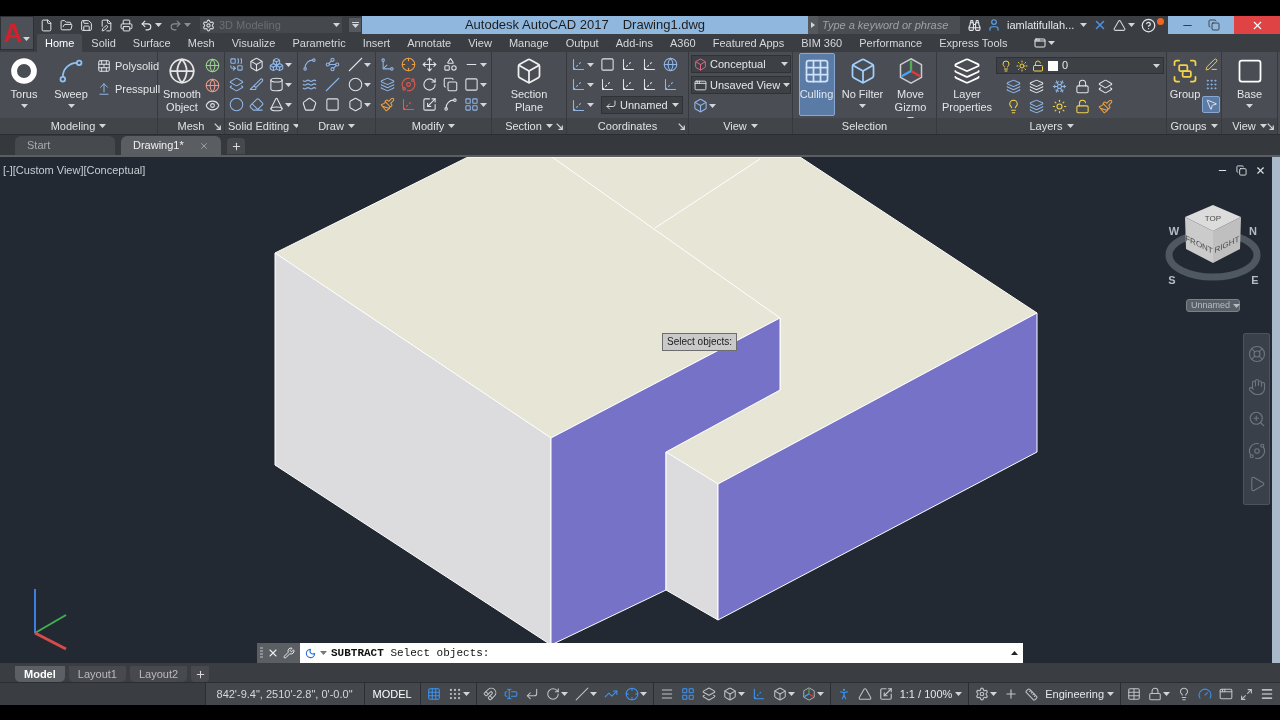 Image resolution: width=1280 pixels, height=720 pixels. What do you see at coordinates (891, 43) in the screenshot?
I see `ribbon-tab: Performance` at bounding box center [891, 43].